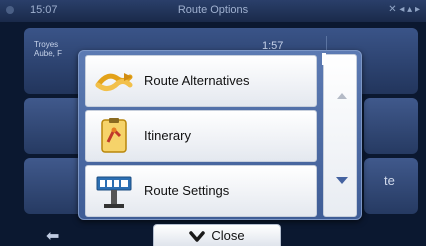 The image size is (426, 246). What do you see at coordinates (340, 135) in the screenshot?
I see `scrollbar` at bounding box center [340, 135].